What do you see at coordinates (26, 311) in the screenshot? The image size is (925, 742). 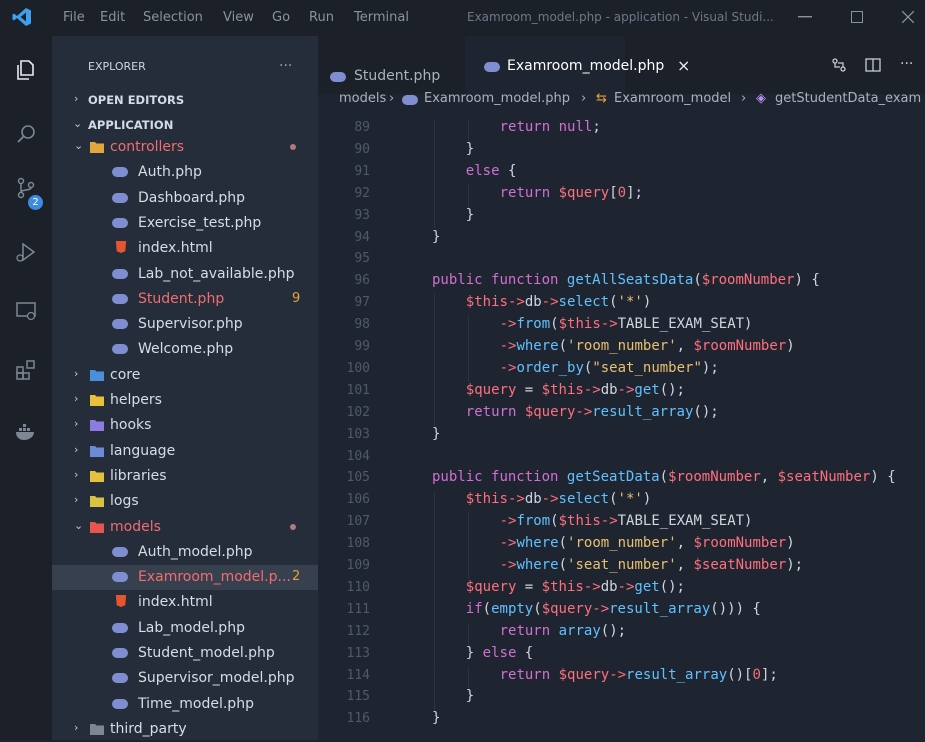 I see `remote-explorer-icon` at bounding box center [26, 311].